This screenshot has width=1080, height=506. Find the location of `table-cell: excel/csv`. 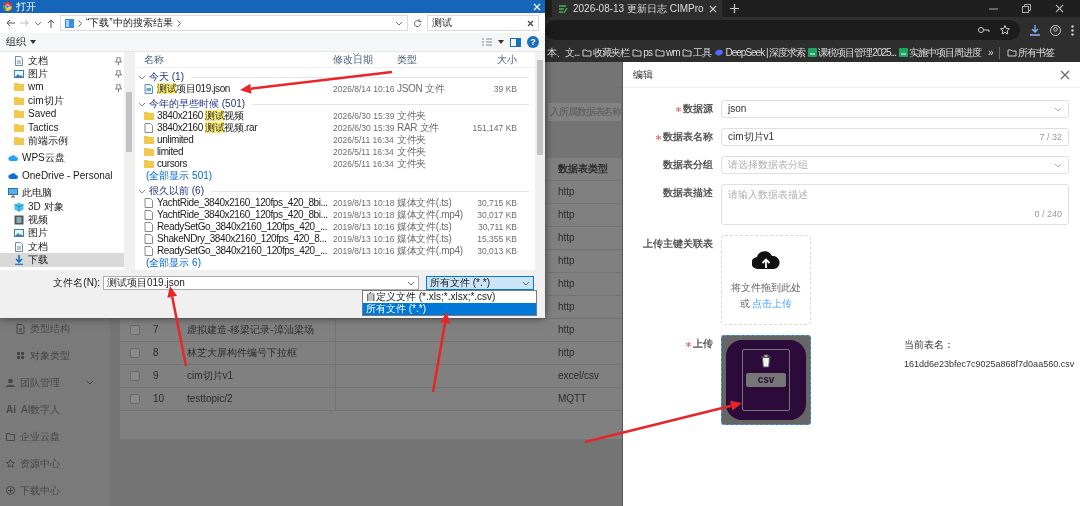

table-cell: excel/csv is located at coordinates (579, 375).